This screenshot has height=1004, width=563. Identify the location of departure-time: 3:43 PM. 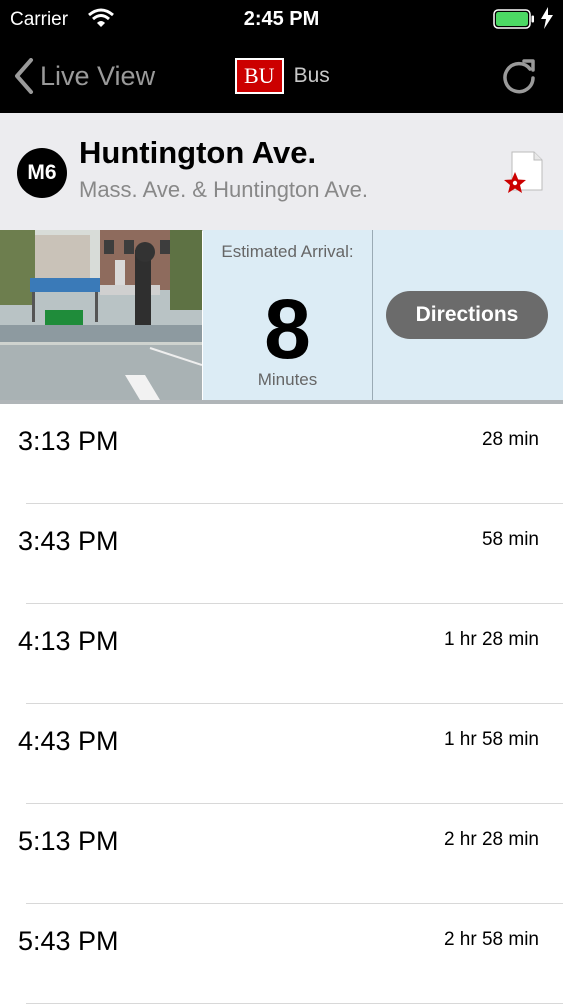
(68, 541).